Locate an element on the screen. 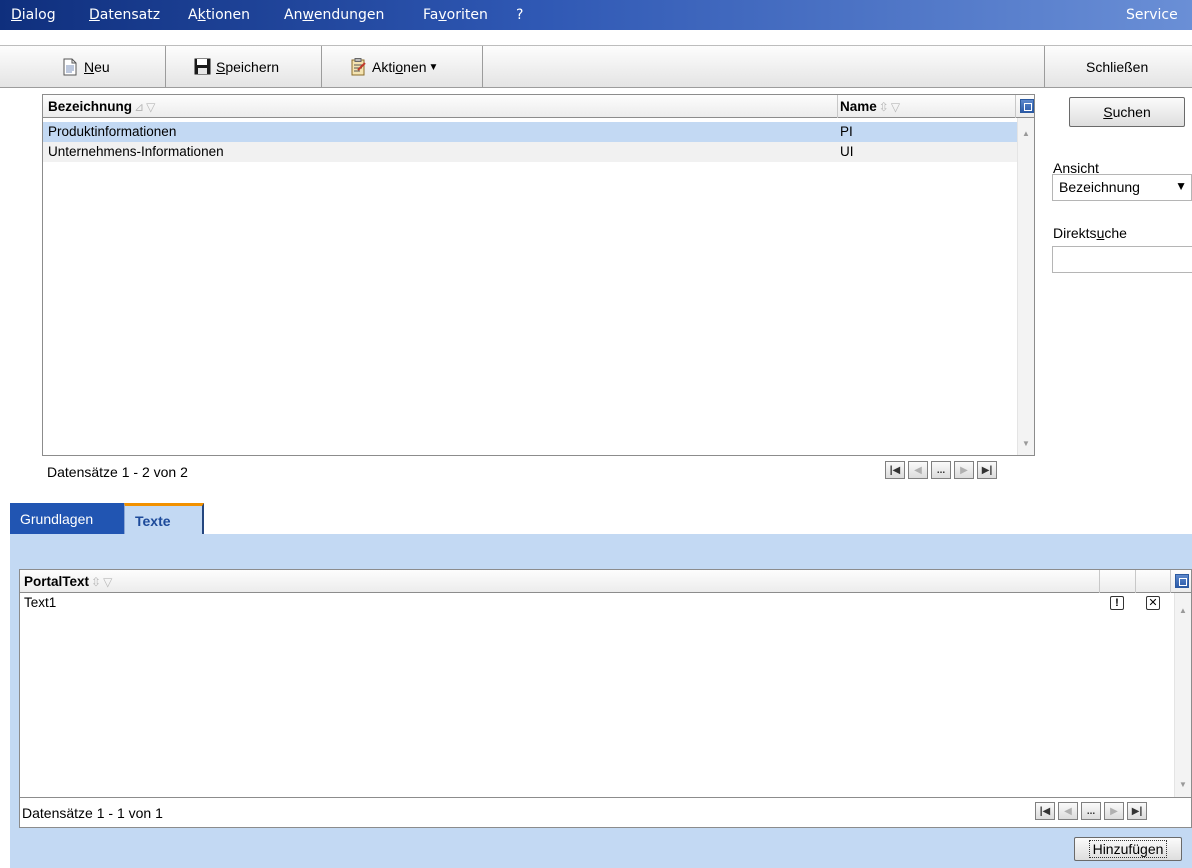 The height and width of the screenshot is (868, 1192). cell-name: UI is located at coordinates (847, 151).